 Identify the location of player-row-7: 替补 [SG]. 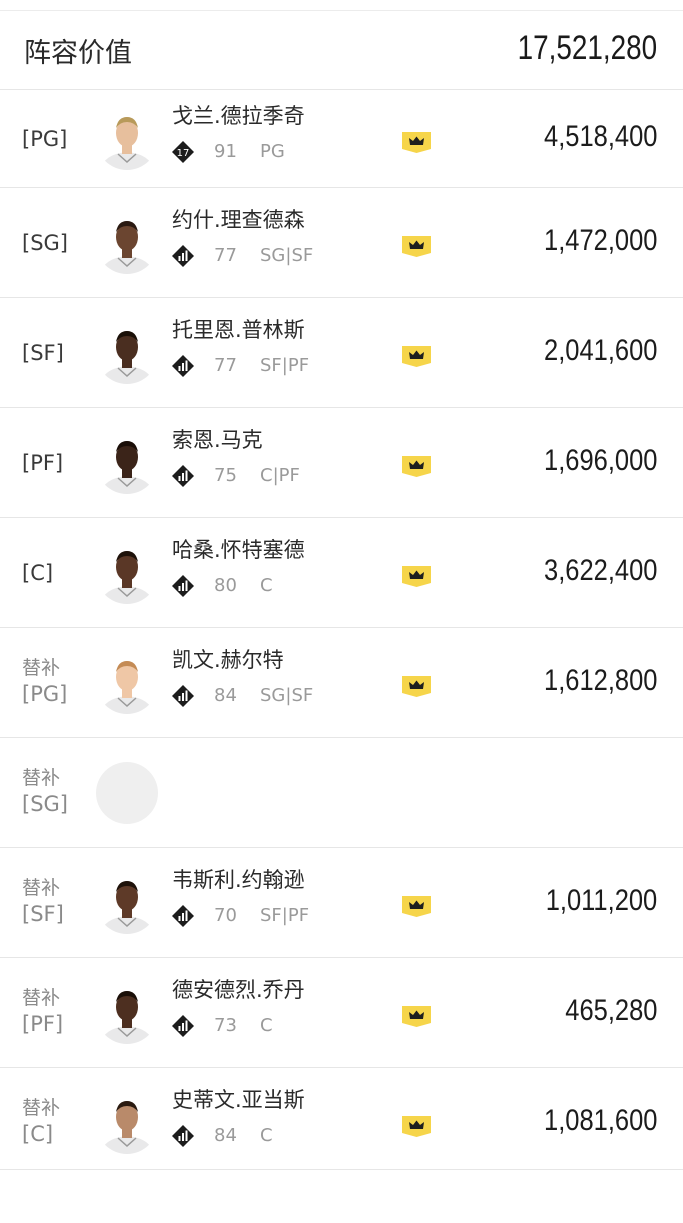
(341, 792).